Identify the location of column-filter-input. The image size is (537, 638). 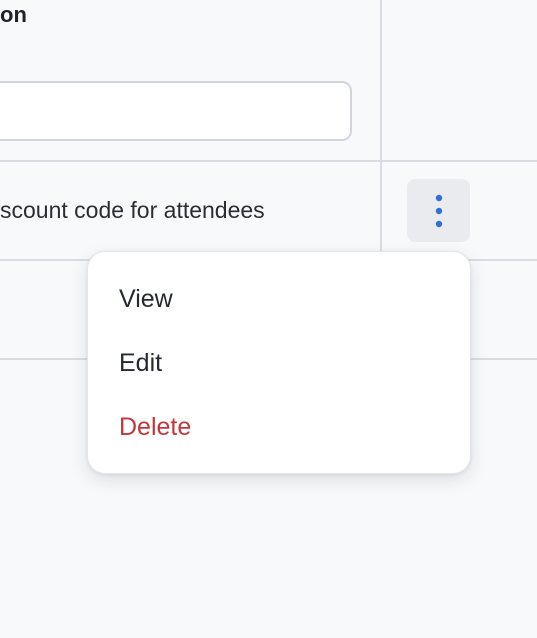
(176, 111).